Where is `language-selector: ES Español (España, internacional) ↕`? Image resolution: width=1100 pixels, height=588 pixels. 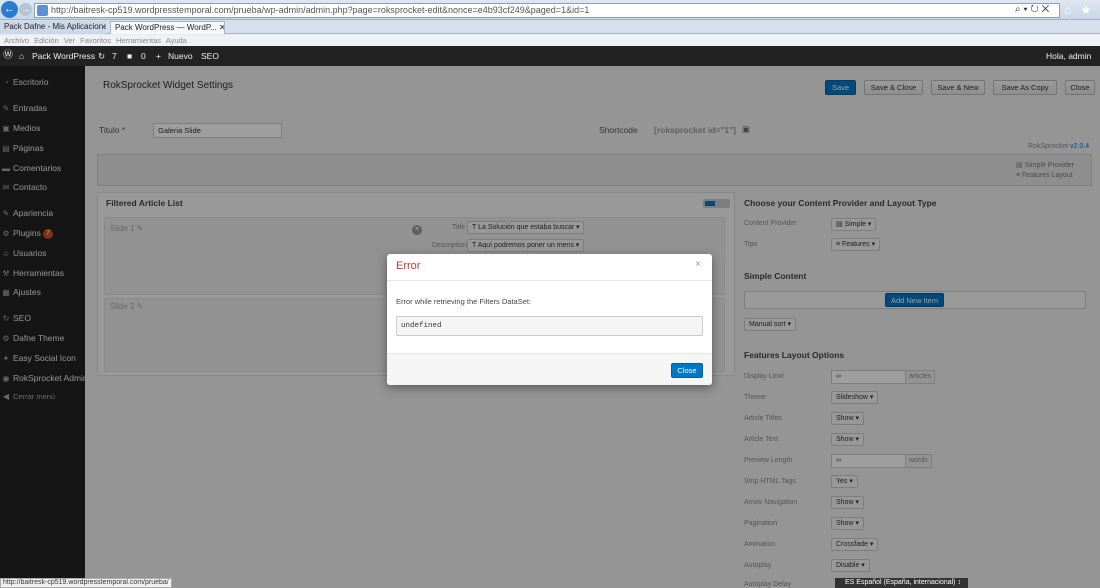
language-selector: ES Español (España, internacional) ↕ is located at coordinates (901, 583).